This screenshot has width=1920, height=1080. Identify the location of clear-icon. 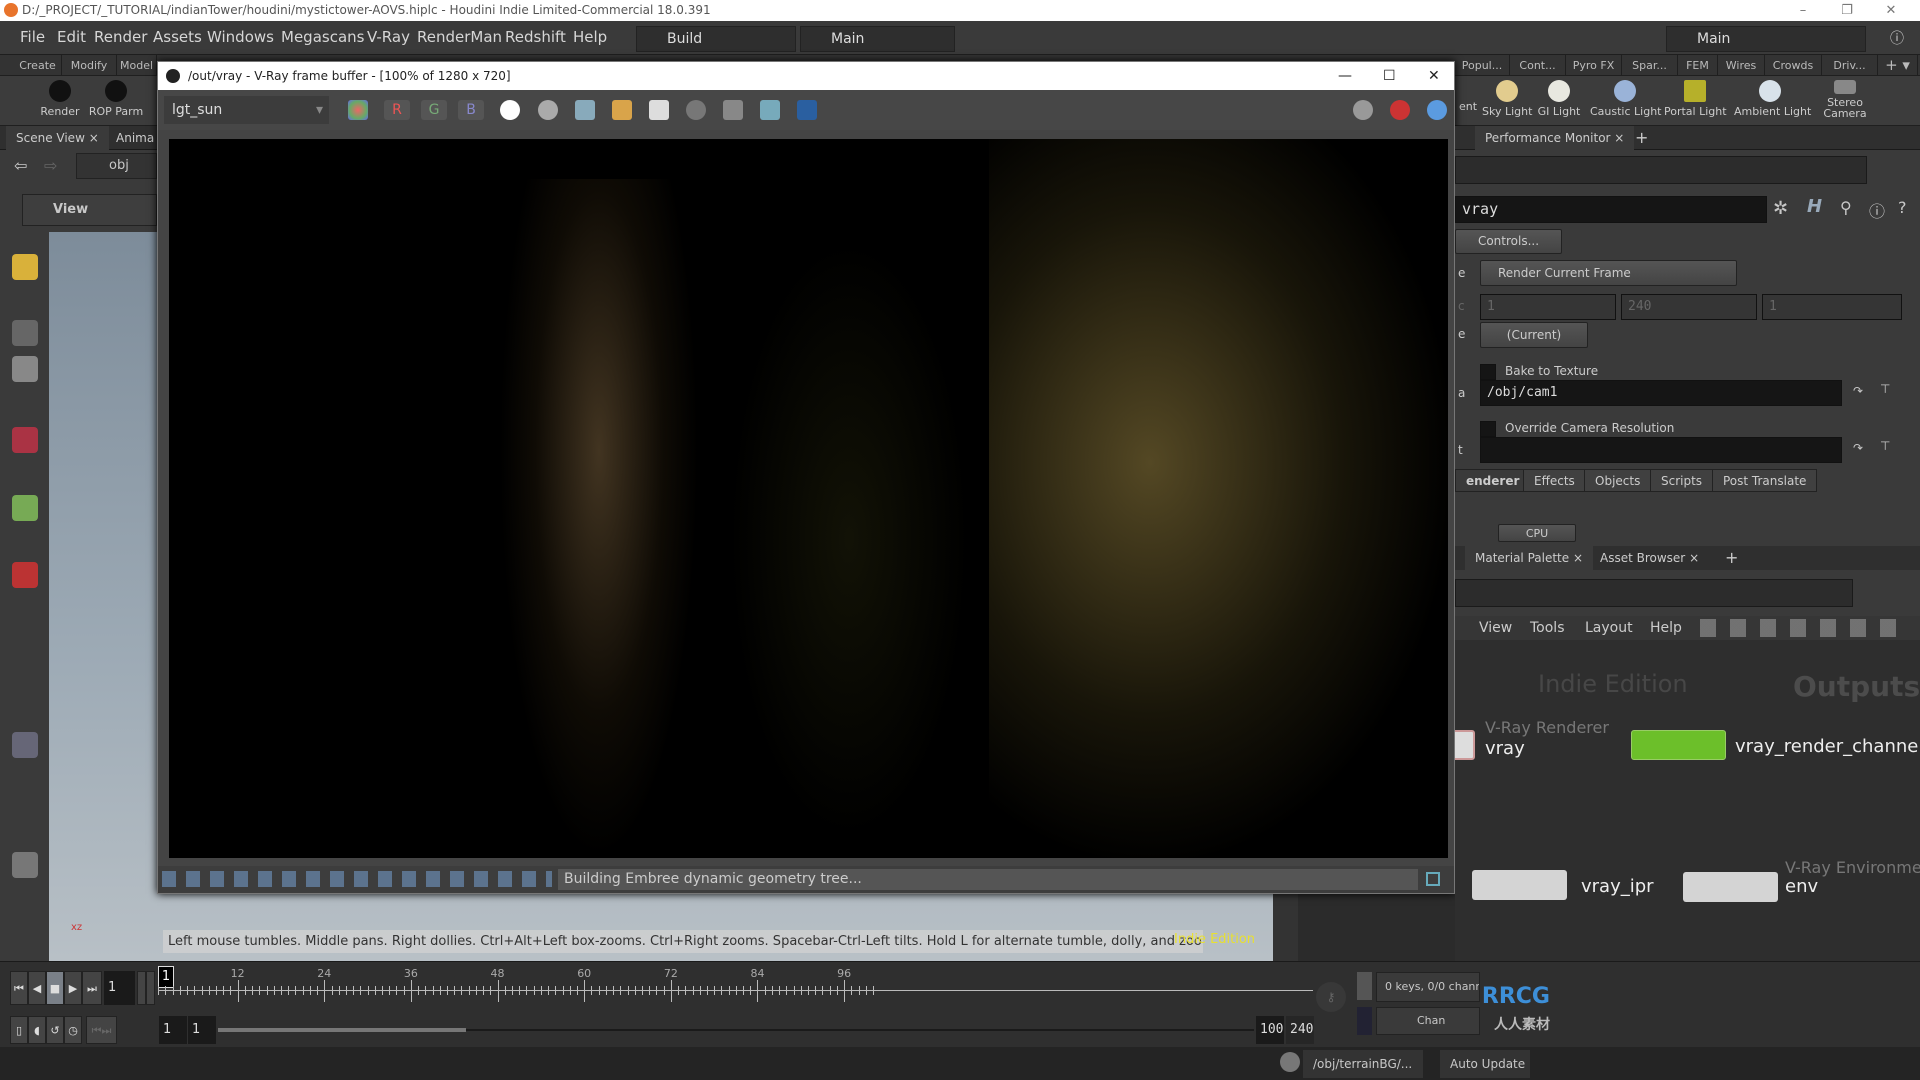
(696, 110).